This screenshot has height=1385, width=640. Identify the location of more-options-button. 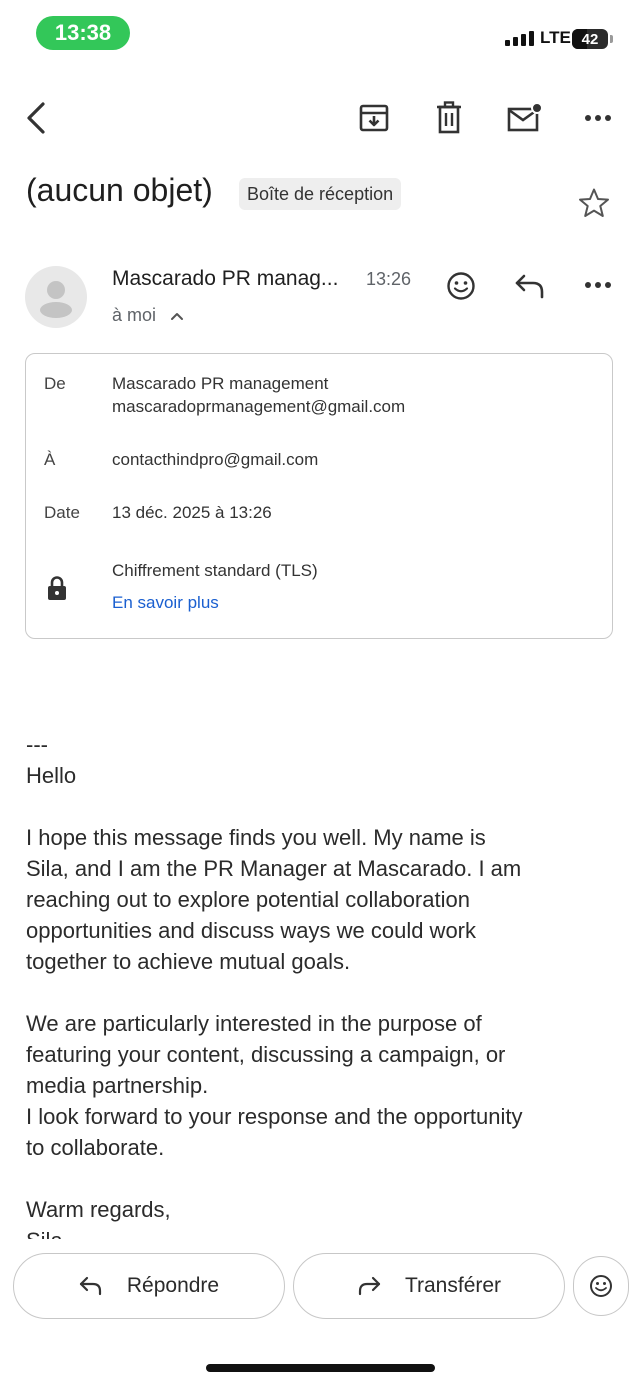
(598, 118).